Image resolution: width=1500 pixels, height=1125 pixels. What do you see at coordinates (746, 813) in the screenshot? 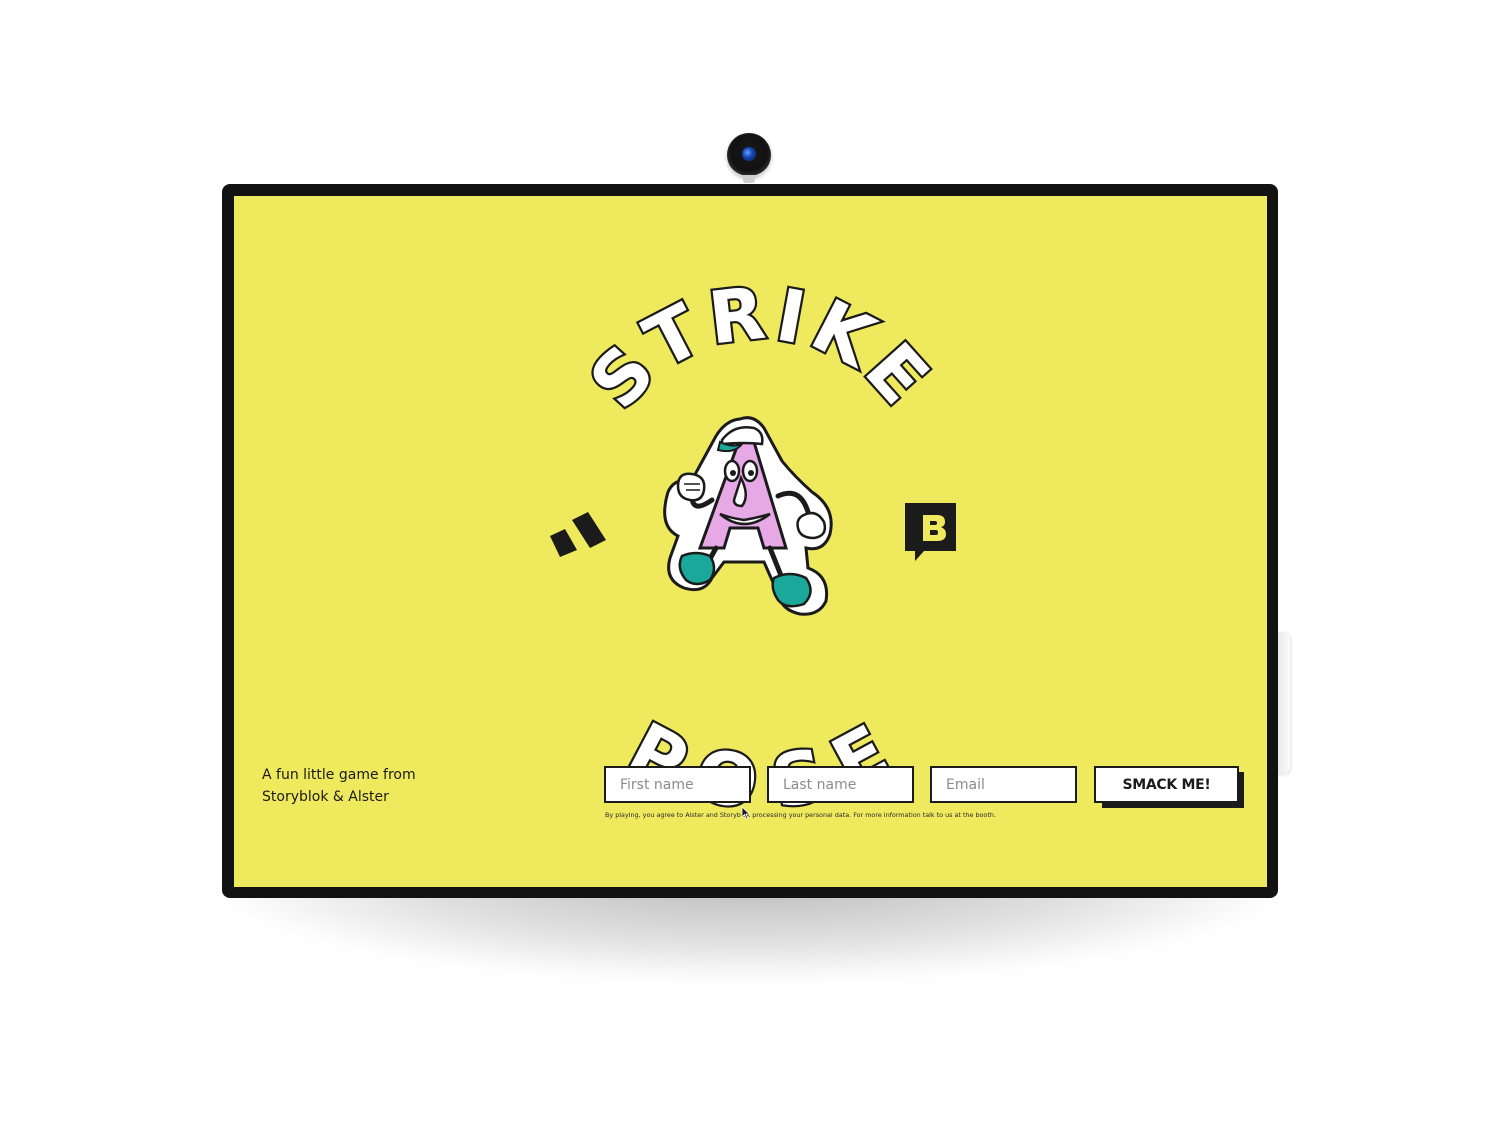
I see `mouse-cursor-icon` at bounding box center [746, 813].